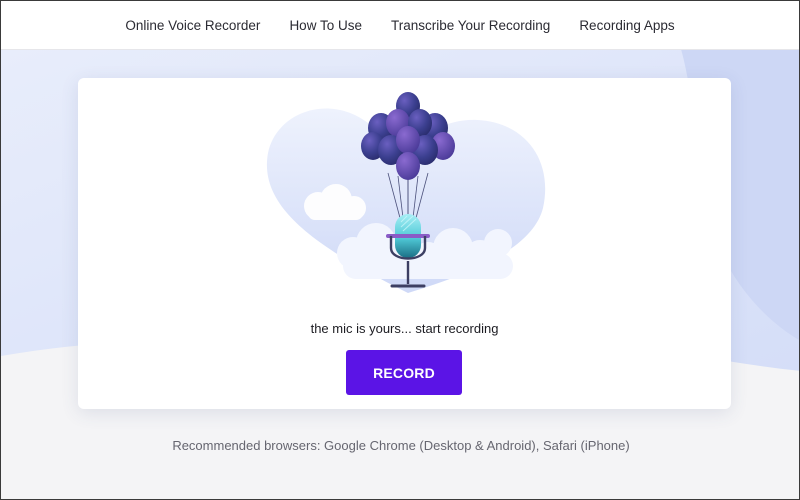 This screenshot has width=800, height=500. I want to click on nav-transcribe-your-recording: Transcribe Your Recording, so click(470, 25).